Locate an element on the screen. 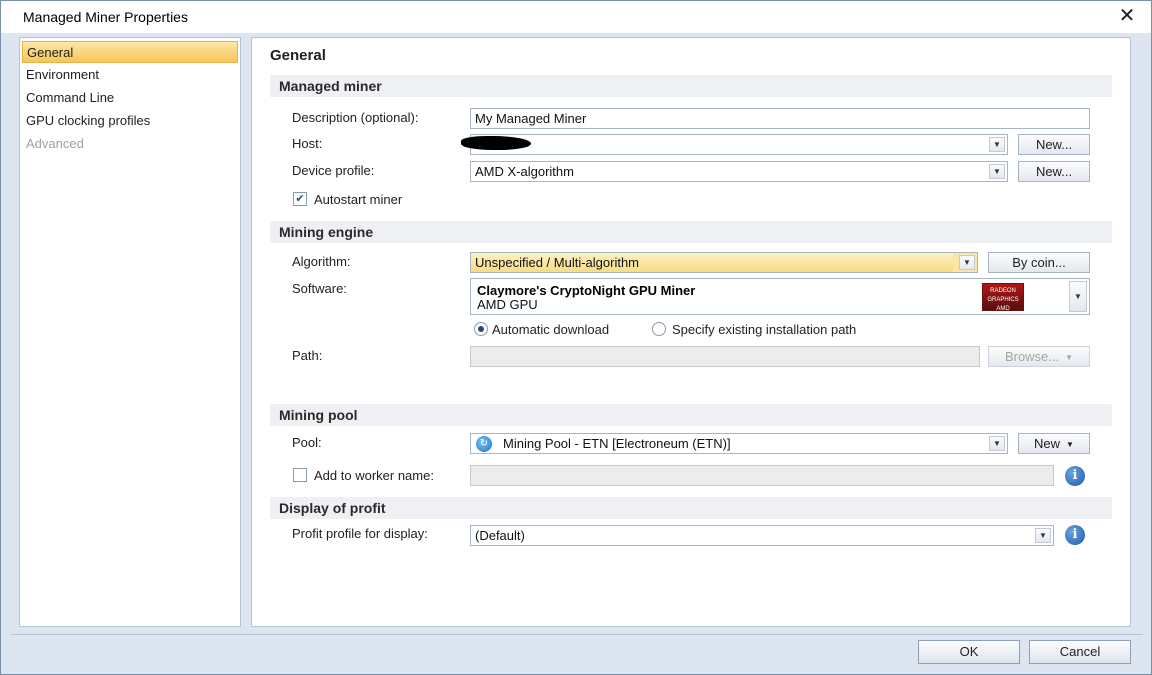 This screenshot has height=675, width=1152. profit-profile-value: (Default) is located at coordinates (500, 535).